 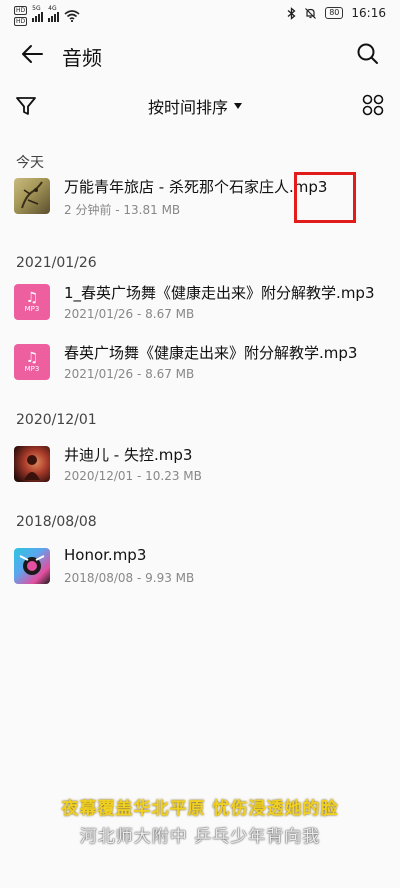 I want to click on battery-icon: 80, so click(x=334, y=13).